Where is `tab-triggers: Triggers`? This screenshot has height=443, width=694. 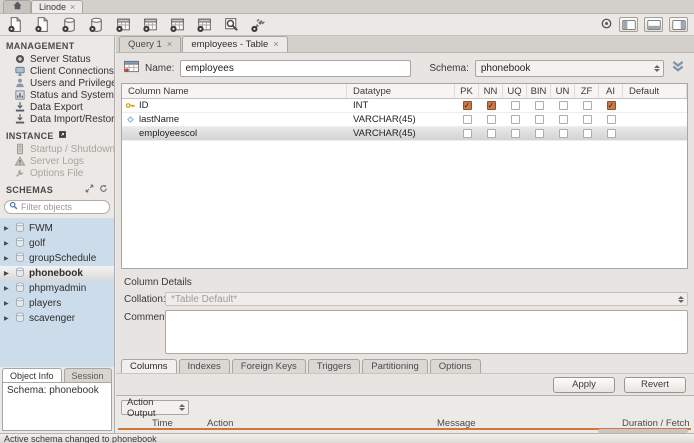 tab-triggers: Triggers is located at coordinates (334, 366).